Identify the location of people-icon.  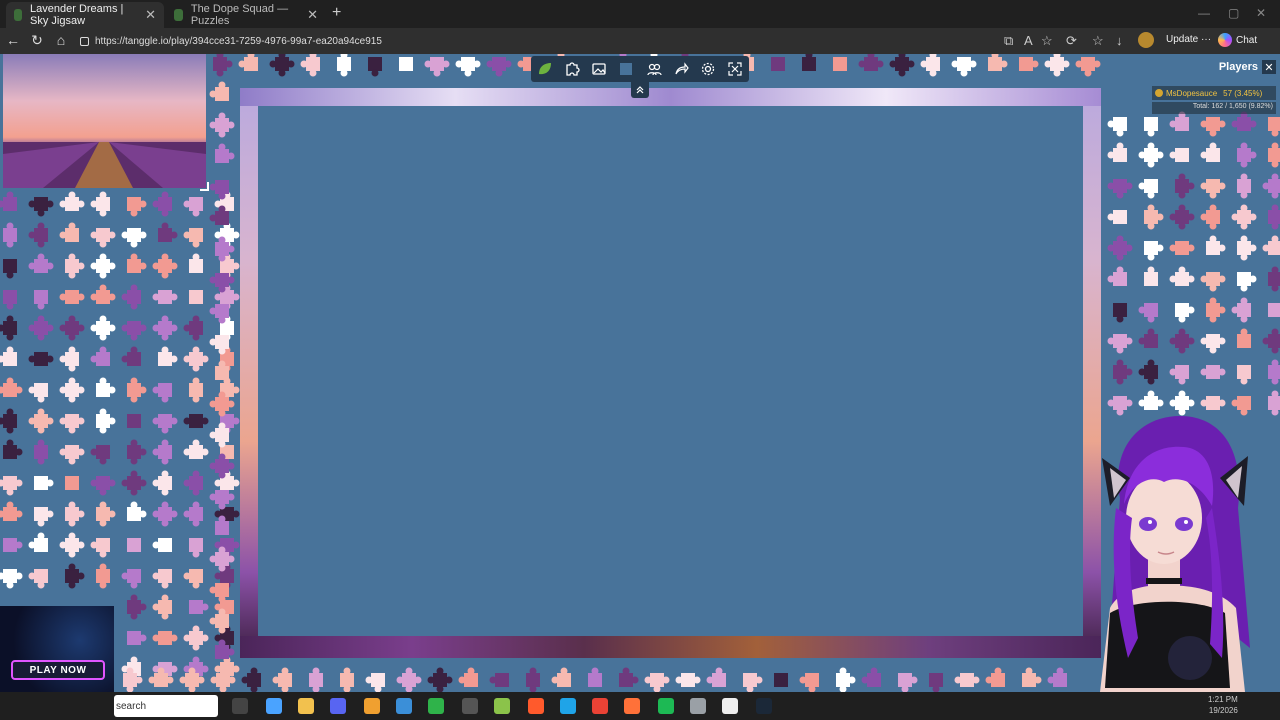
(653, 69).